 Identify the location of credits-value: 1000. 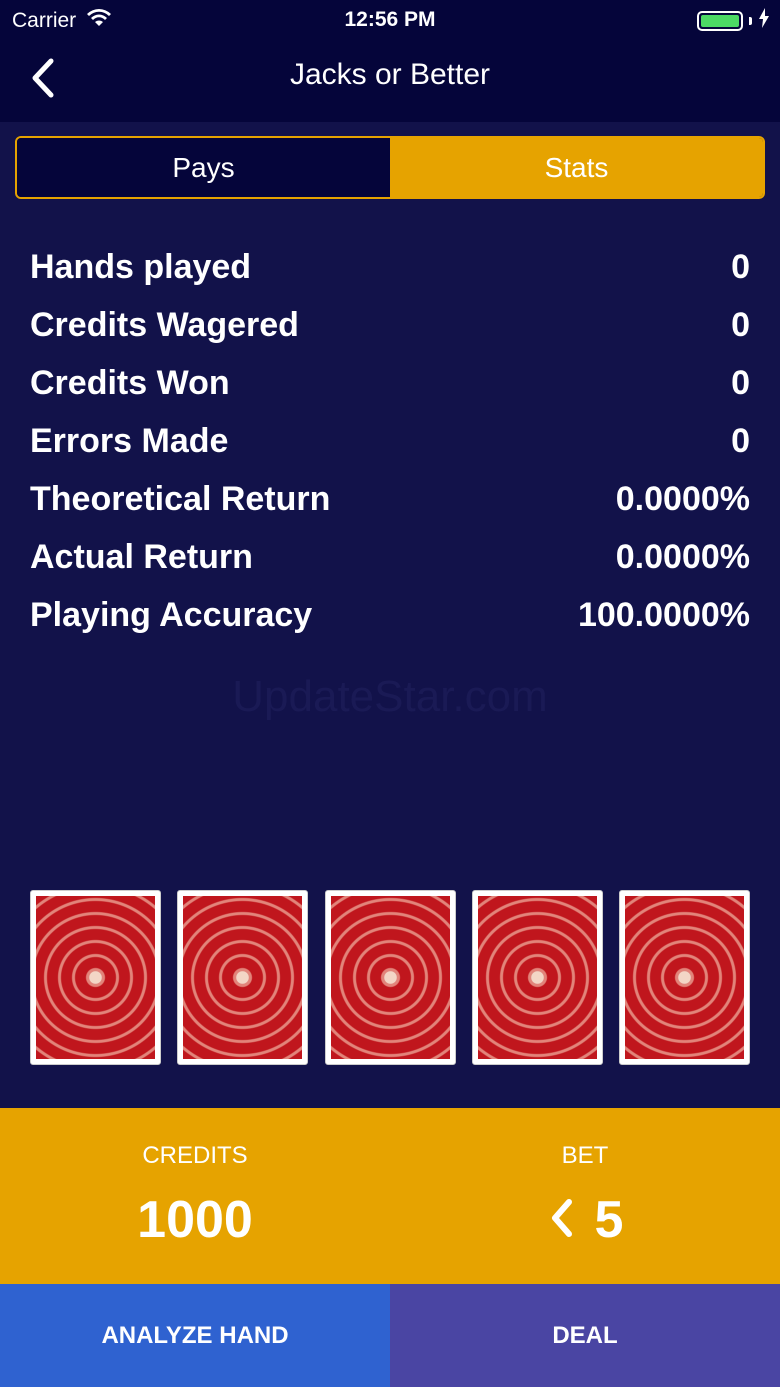
(195, 1220).